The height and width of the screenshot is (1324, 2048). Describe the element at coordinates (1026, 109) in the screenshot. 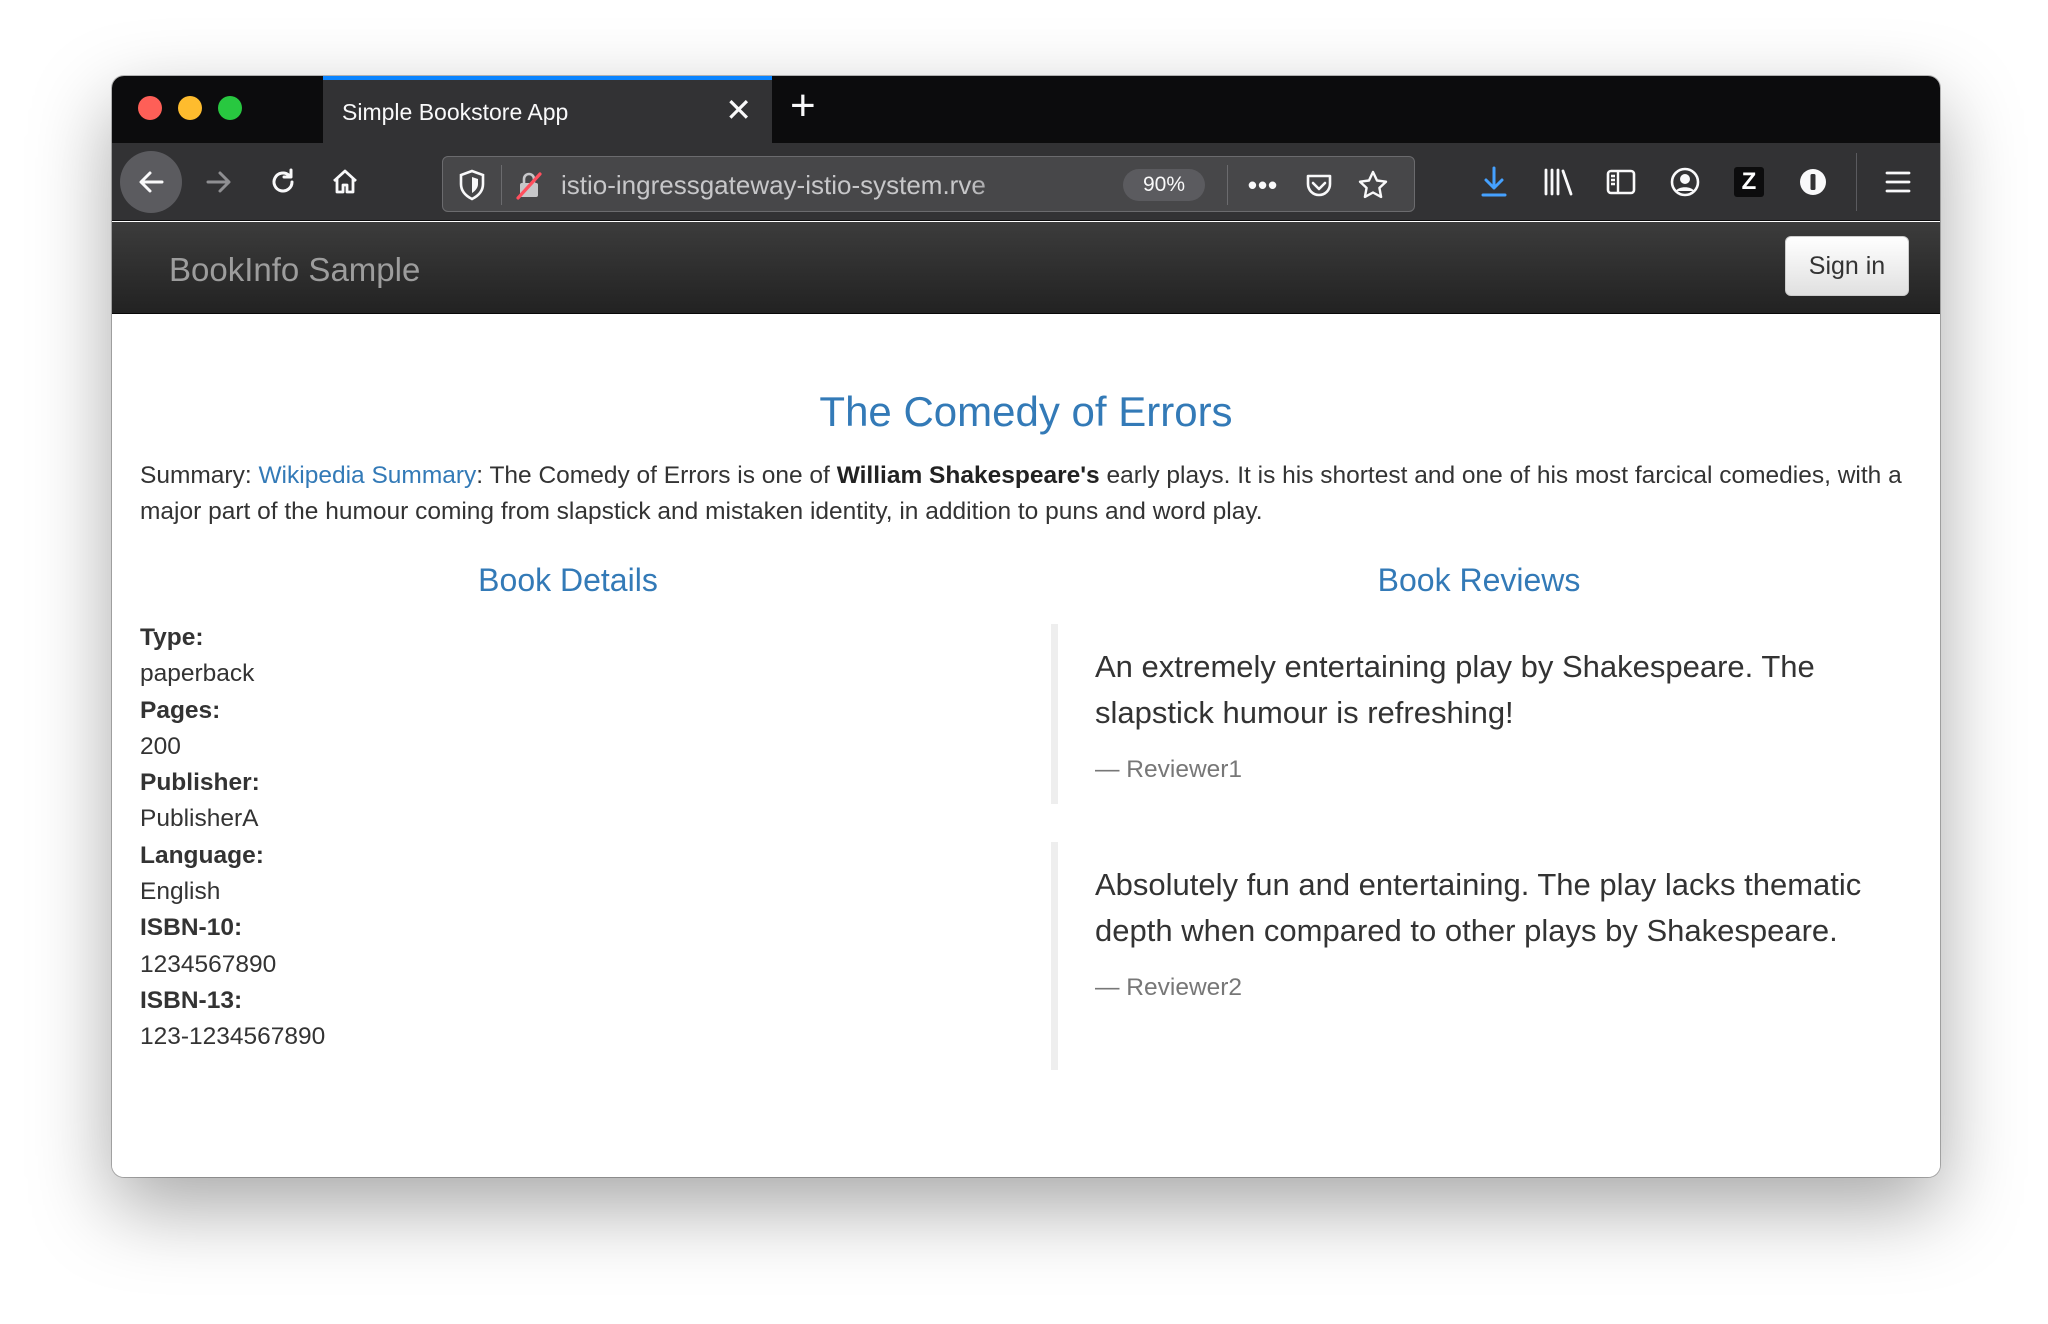

I see `tab-strip: Simple Bookstore App ✕ +` at that location.